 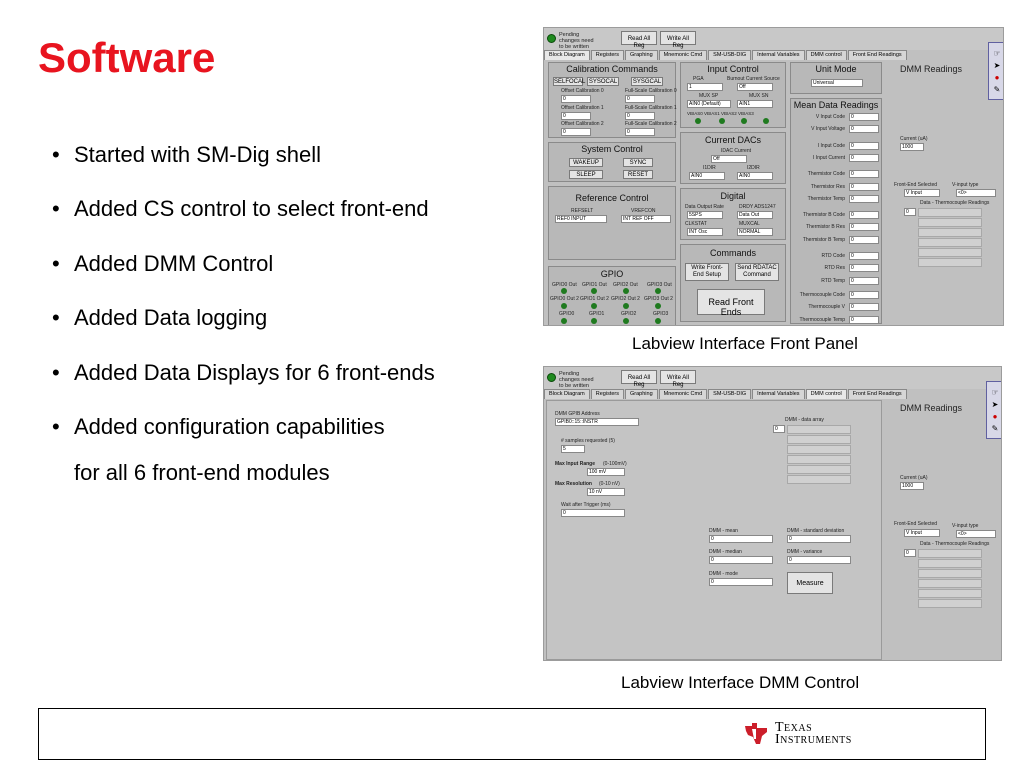 What do you see at coordinates (640, 99) in the screenshot?
I see `fullscale-cal-0-input: 0` at bounding box center [640, 99].